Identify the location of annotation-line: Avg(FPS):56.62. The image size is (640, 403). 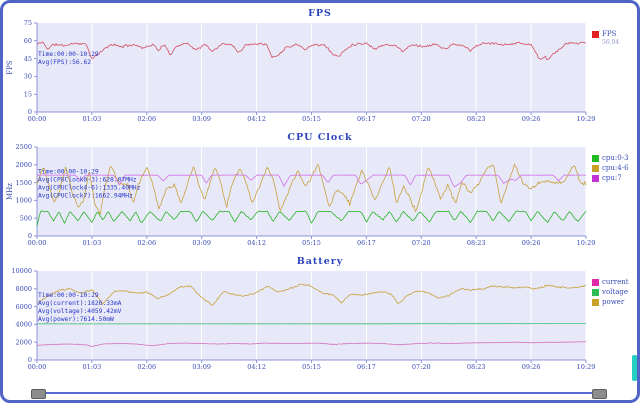
(64, 62).